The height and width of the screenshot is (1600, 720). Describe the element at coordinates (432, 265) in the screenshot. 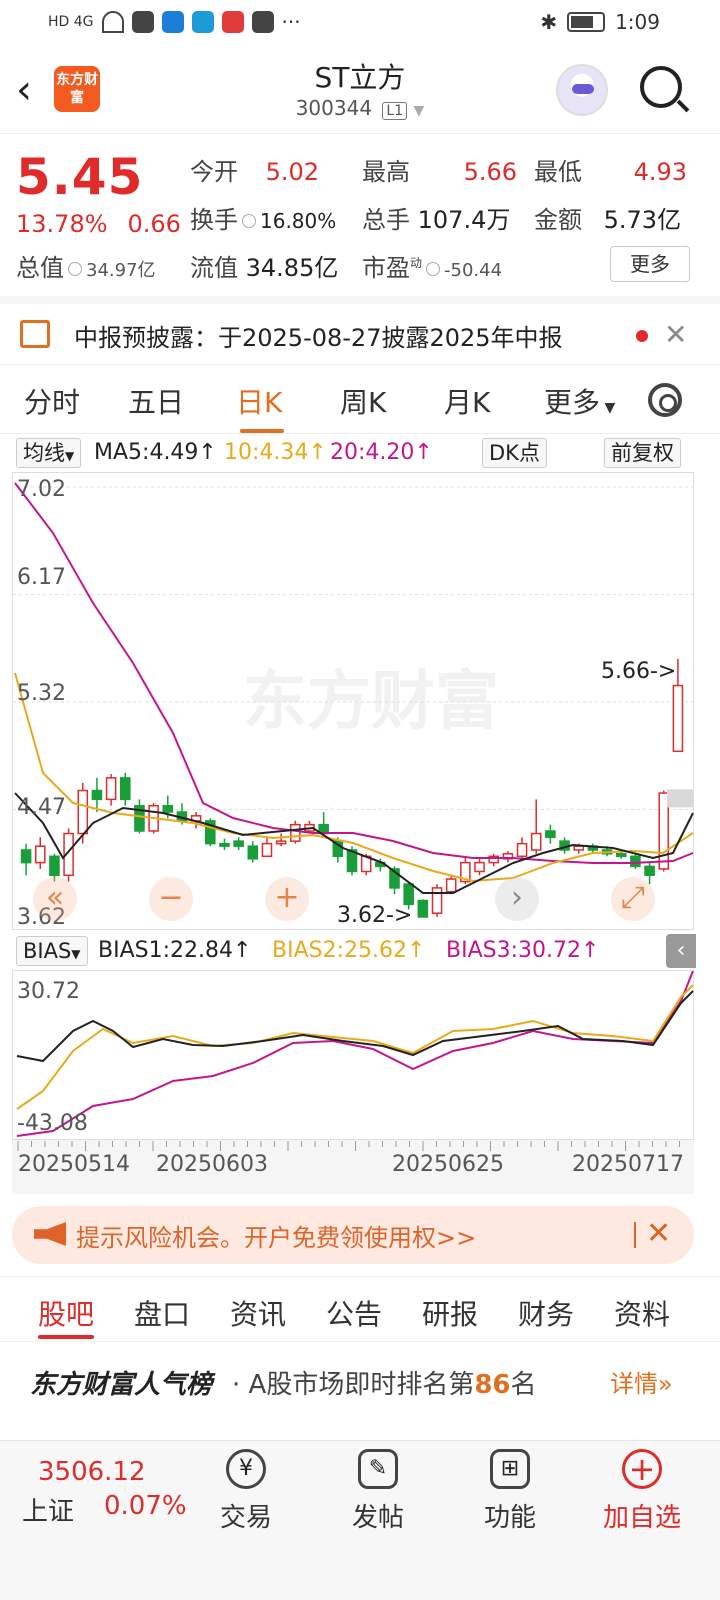

I see `pe-field: 市盈动 -50.44` at that location.